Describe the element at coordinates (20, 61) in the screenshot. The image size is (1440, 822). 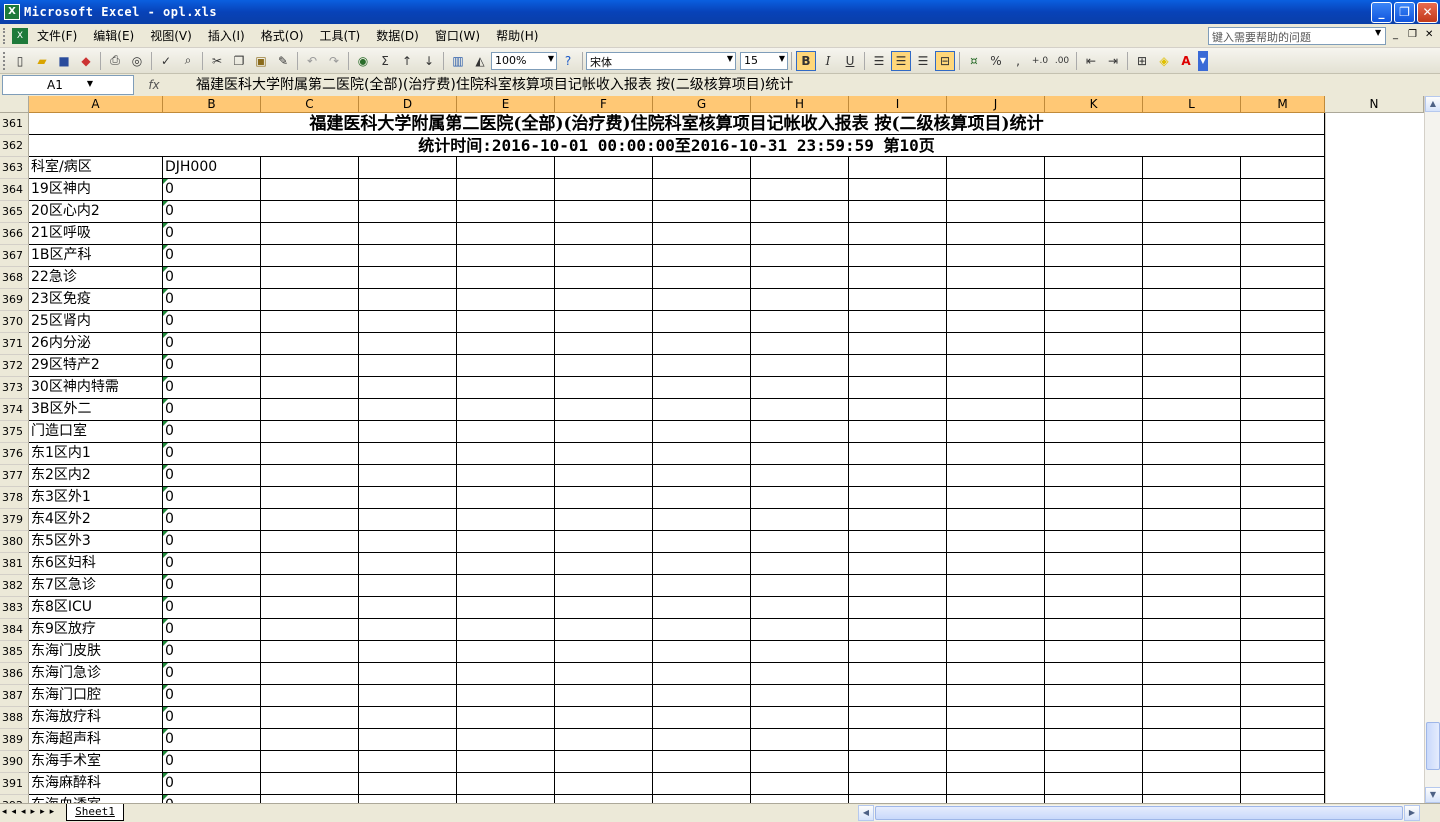
I see `new-file-icon: ▯` at that location.